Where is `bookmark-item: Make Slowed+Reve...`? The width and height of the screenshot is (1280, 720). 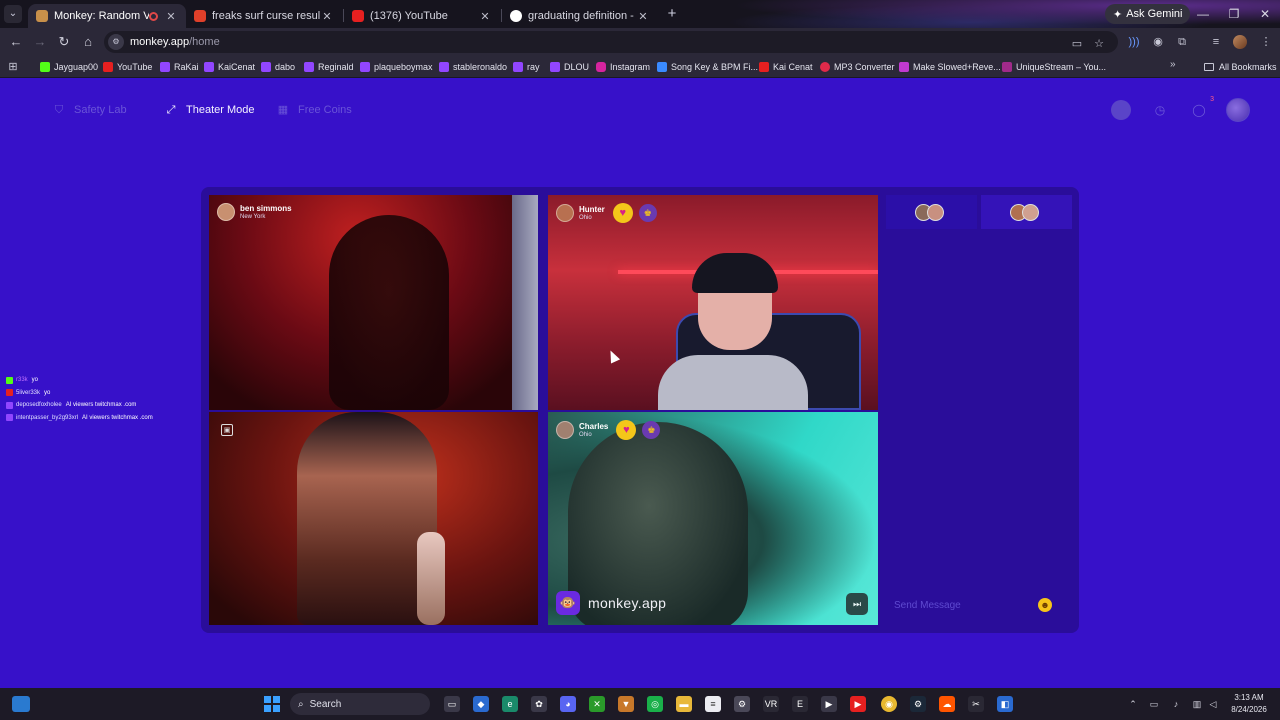 bookmark-item: Make Slowed+Reve... is located at coordinates (950, 67).